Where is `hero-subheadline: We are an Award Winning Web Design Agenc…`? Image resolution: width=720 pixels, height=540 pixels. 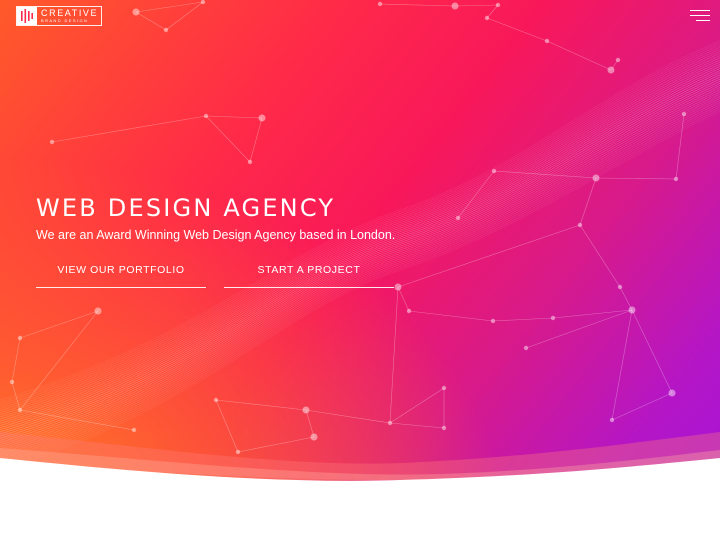 hero-subheadline: We are an Award Winning Web Design Agenc… is located at coordinates (216, 235).